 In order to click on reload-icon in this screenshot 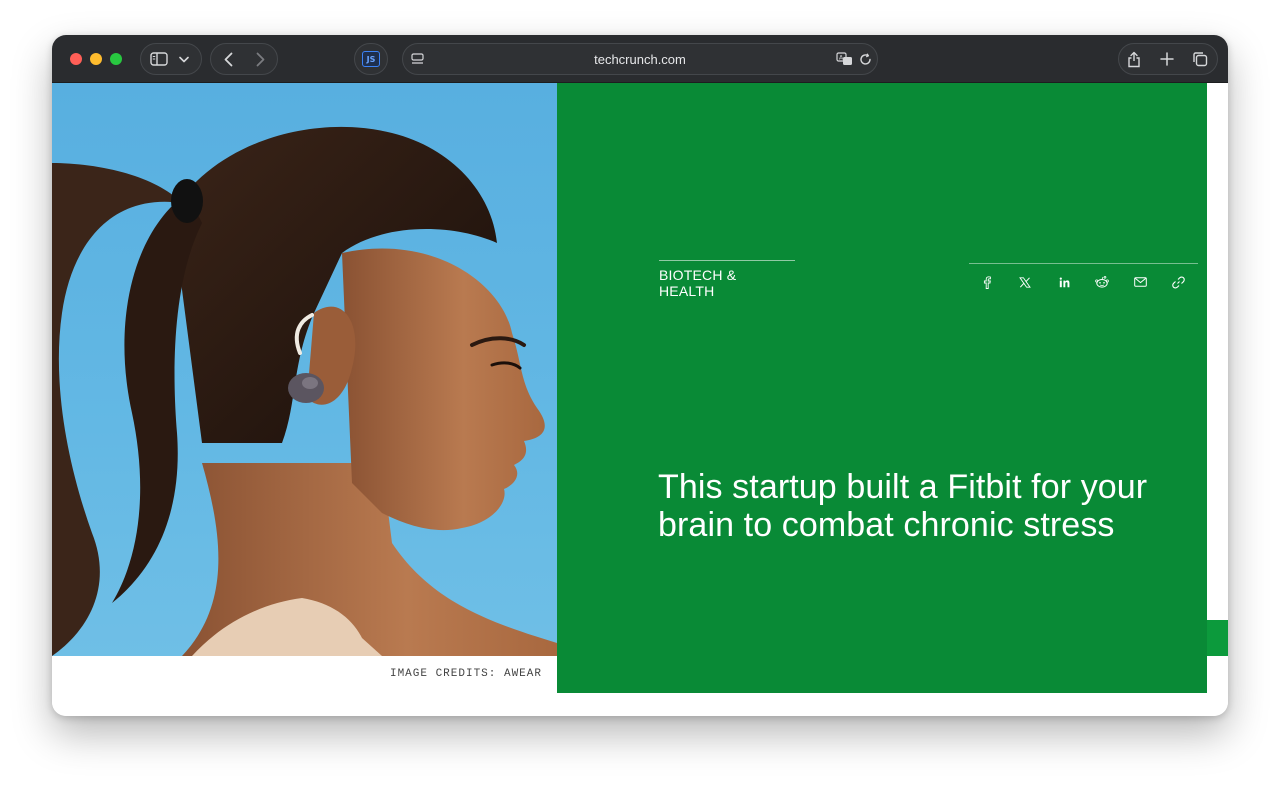, I will do `click(865, 59)`.